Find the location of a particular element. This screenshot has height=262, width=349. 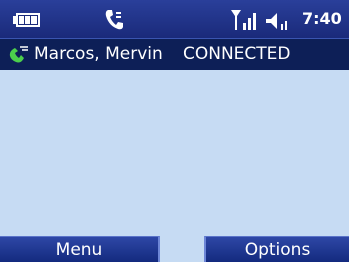

status-bar: 7:40 is located at coordinates (174, 19).